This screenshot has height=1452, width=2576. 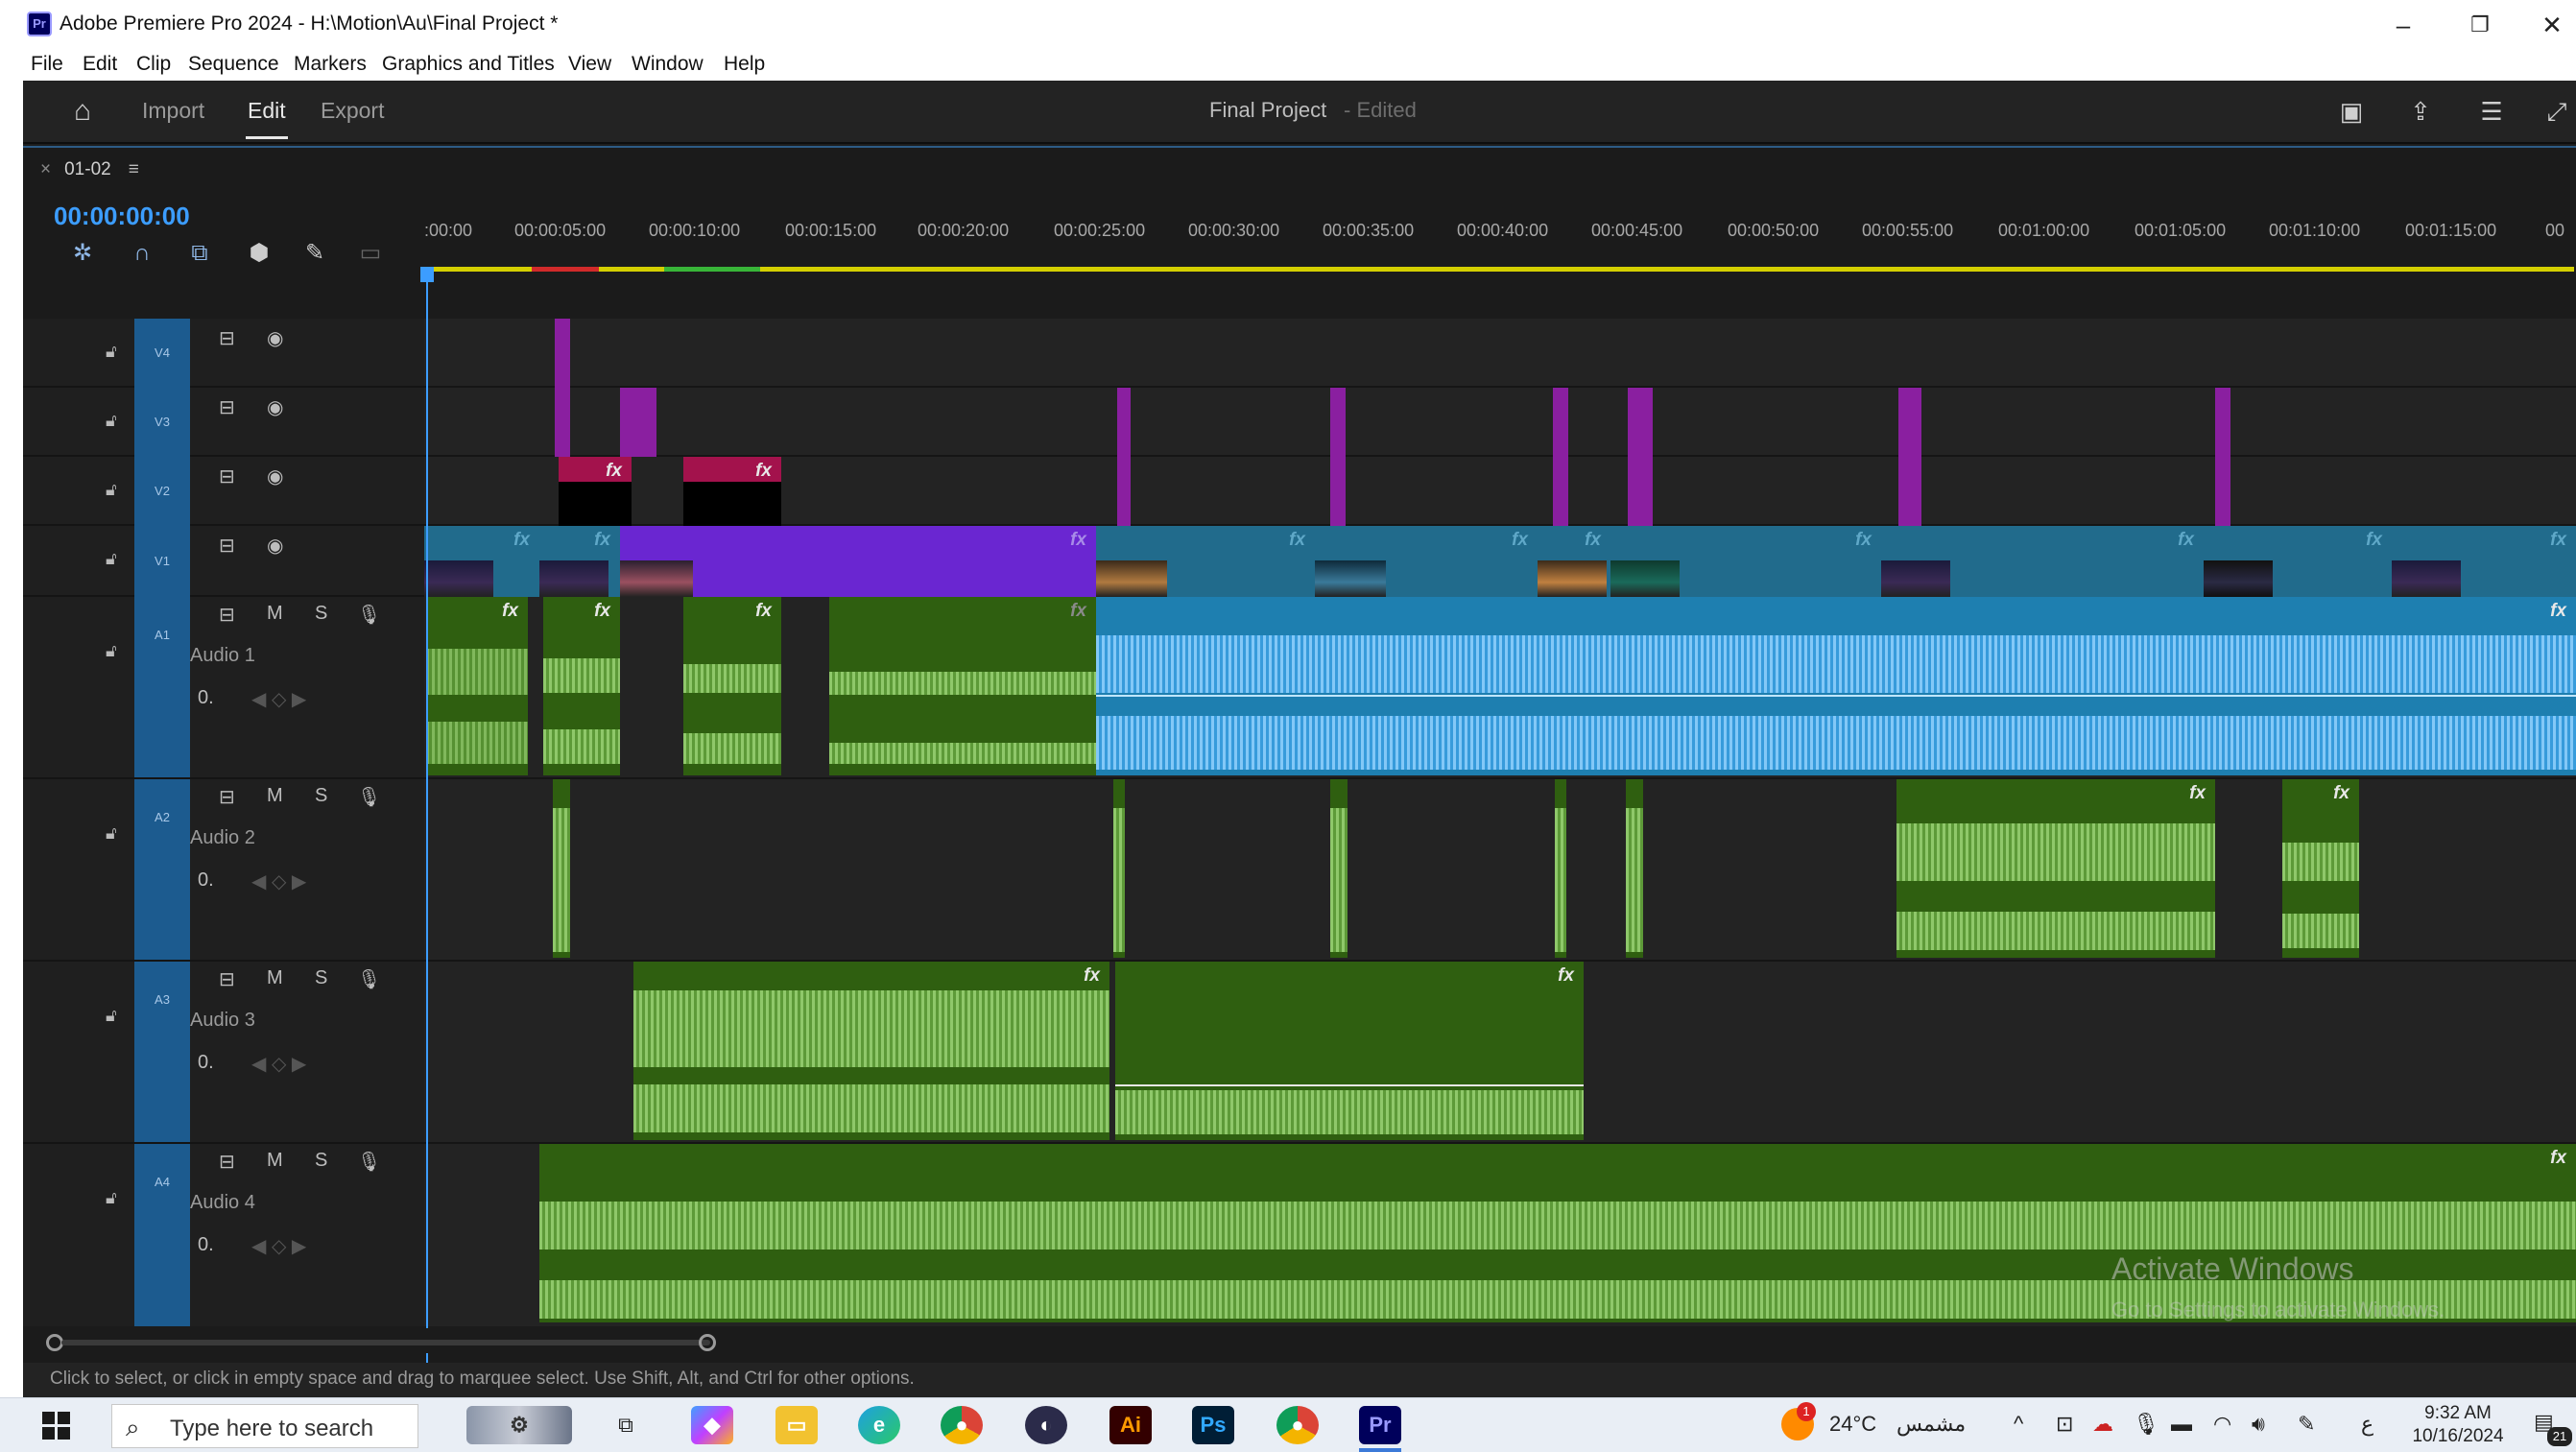 I want to click on menu-help: Help, so click(x=744, y=64).